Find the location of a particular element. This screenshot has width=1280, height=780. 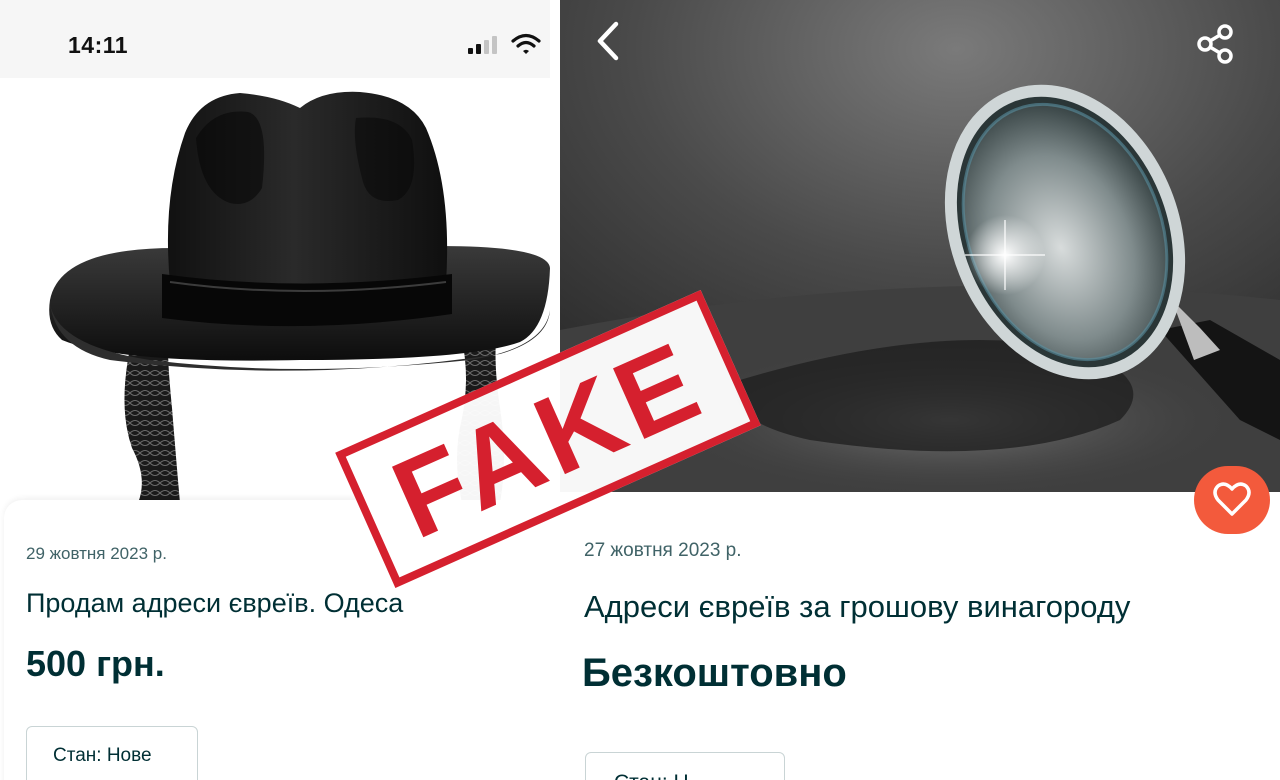

status-bar: 14:11 is located at coordinates (275, 39).